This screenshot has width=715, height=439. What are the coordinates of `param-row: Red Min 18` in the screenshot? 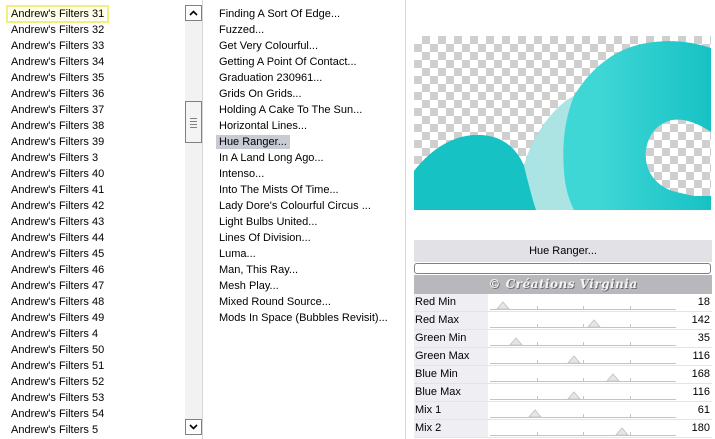 It's located at (563, 303).